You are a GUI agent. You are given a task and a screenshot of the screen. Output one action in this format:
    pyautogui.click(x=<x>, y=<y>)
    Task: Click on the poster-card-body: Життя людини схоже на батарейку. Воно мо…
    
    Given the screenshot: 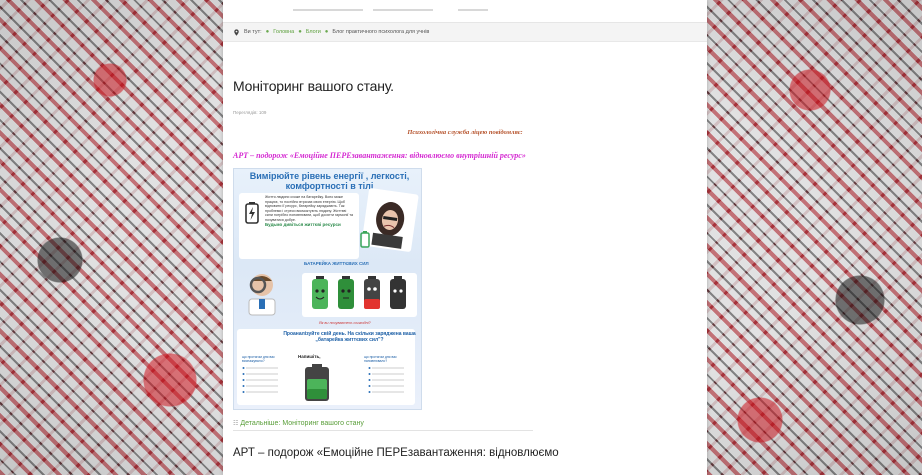 What is the action you would take?
    pyautogui.click(x=309, y=208)
    